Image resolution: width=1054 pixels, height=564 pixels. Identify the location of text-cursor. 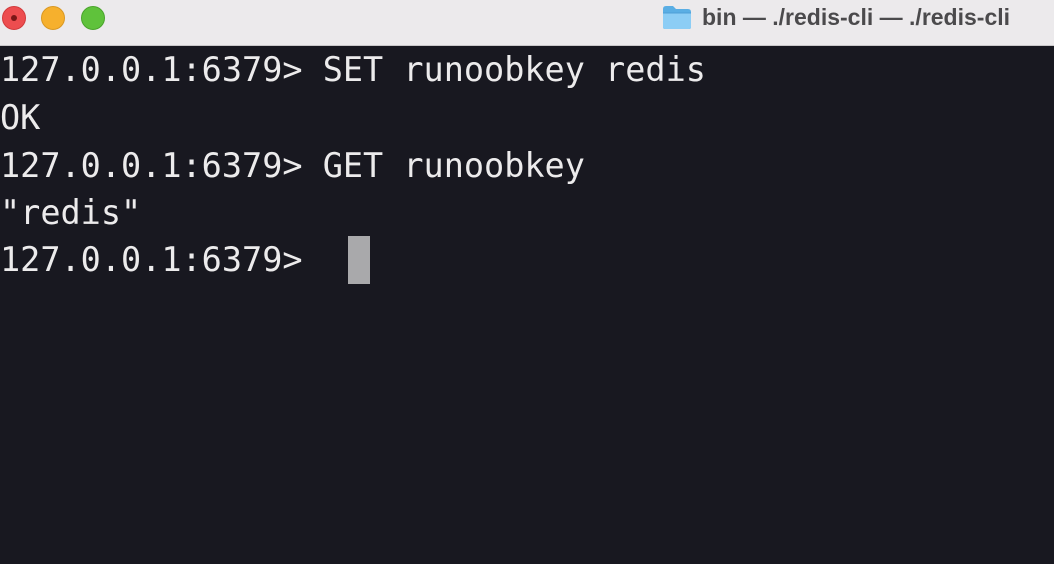
(359, 260).